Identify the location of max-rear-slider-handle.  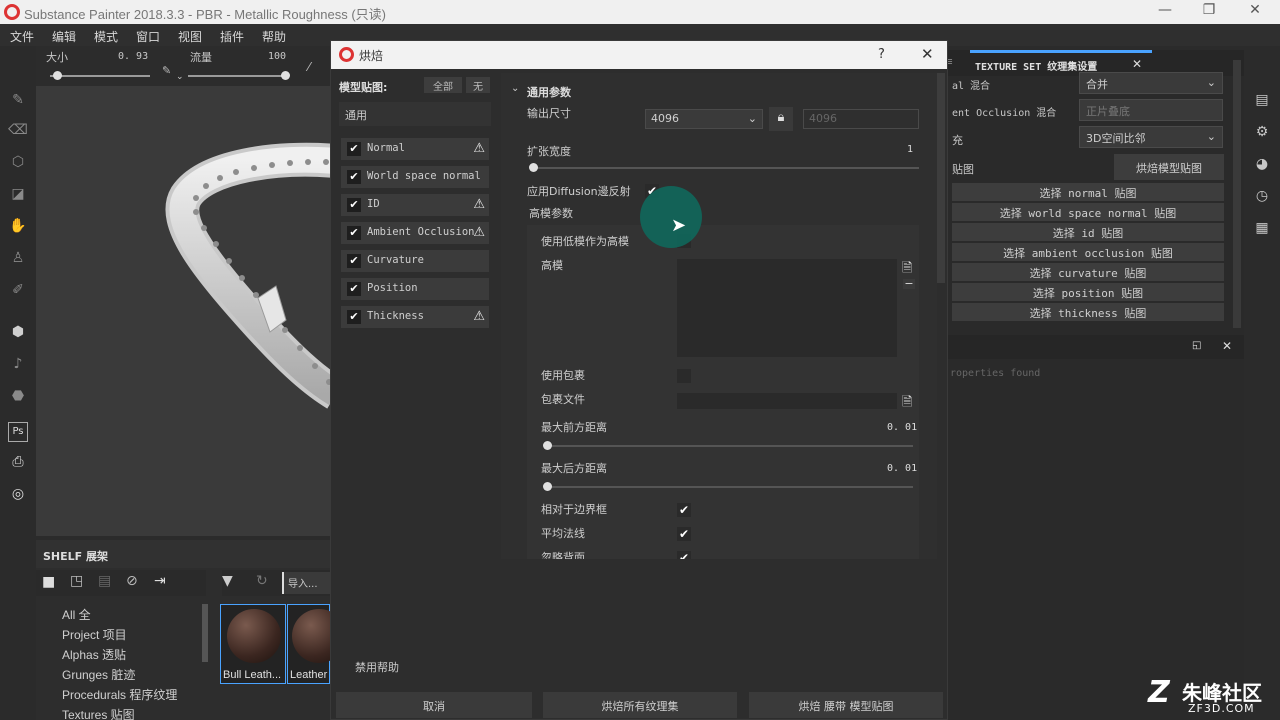
(547, 486).